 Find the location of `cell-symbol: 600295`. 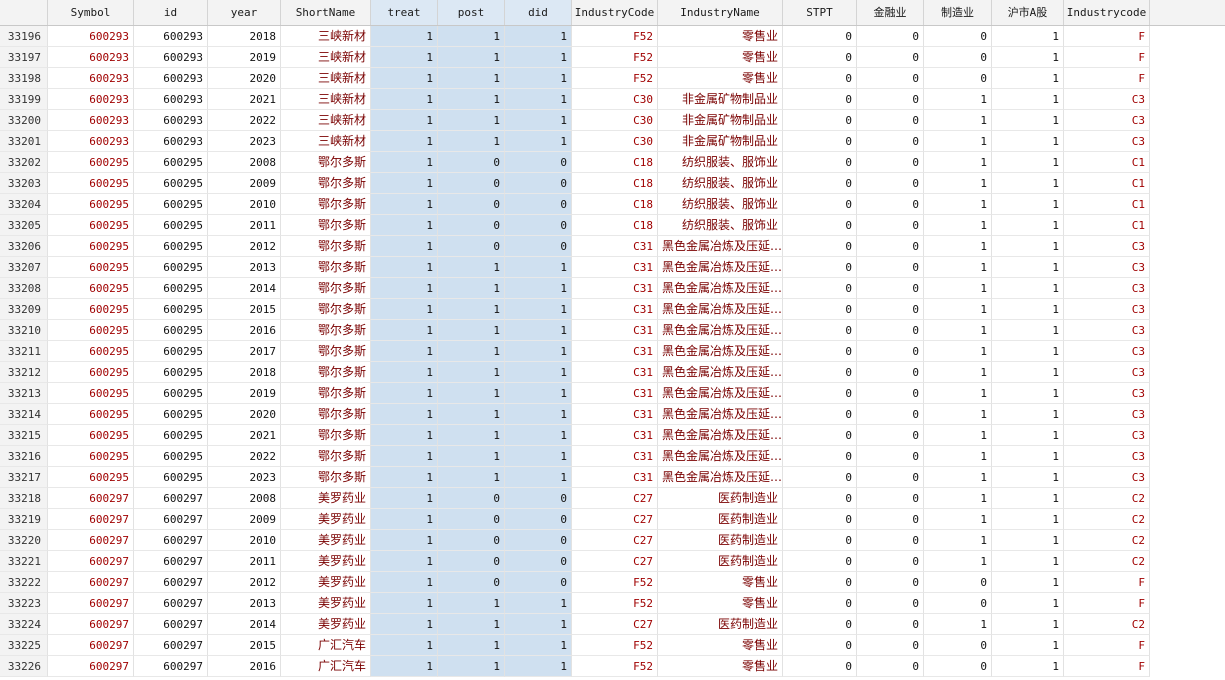

cell-symbol: 600295 is located at coordinates (91, 435).